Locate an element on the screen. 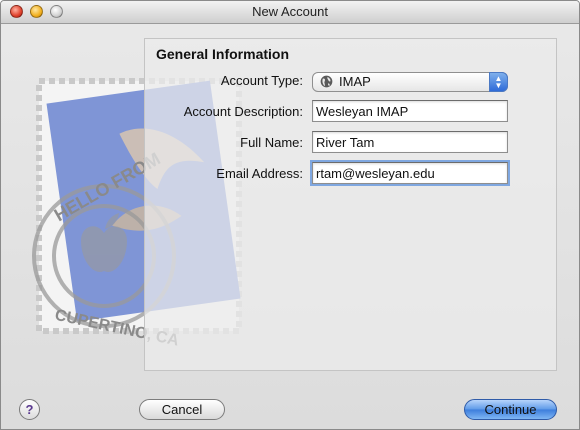 This screenshot has width=580, height=430. account-description-field-frame is located at coordinates (410, 111).